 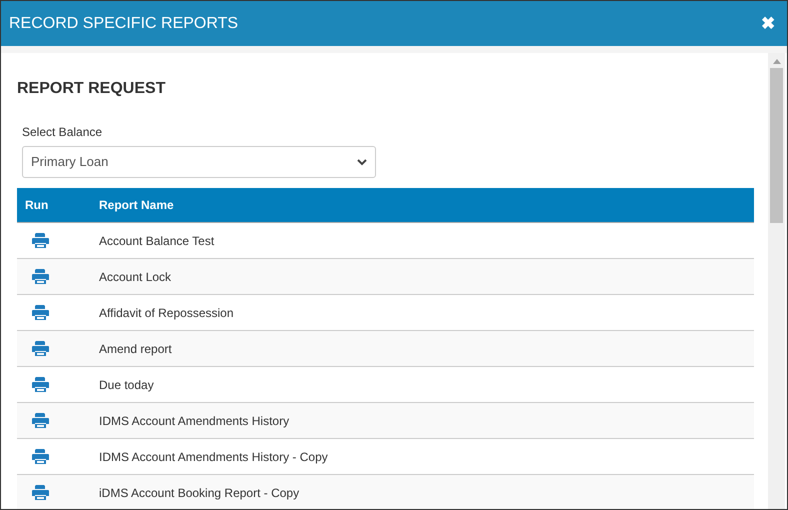 What do you see at coordinates (136, 205) in the screenshot?
I see `column-header: Report Name` at bounding box center [136, 205].